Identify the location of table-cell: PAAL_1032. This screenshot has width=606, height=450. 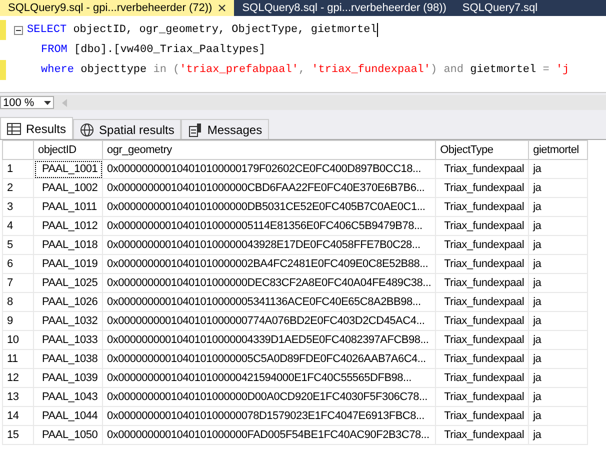
(68, 321).